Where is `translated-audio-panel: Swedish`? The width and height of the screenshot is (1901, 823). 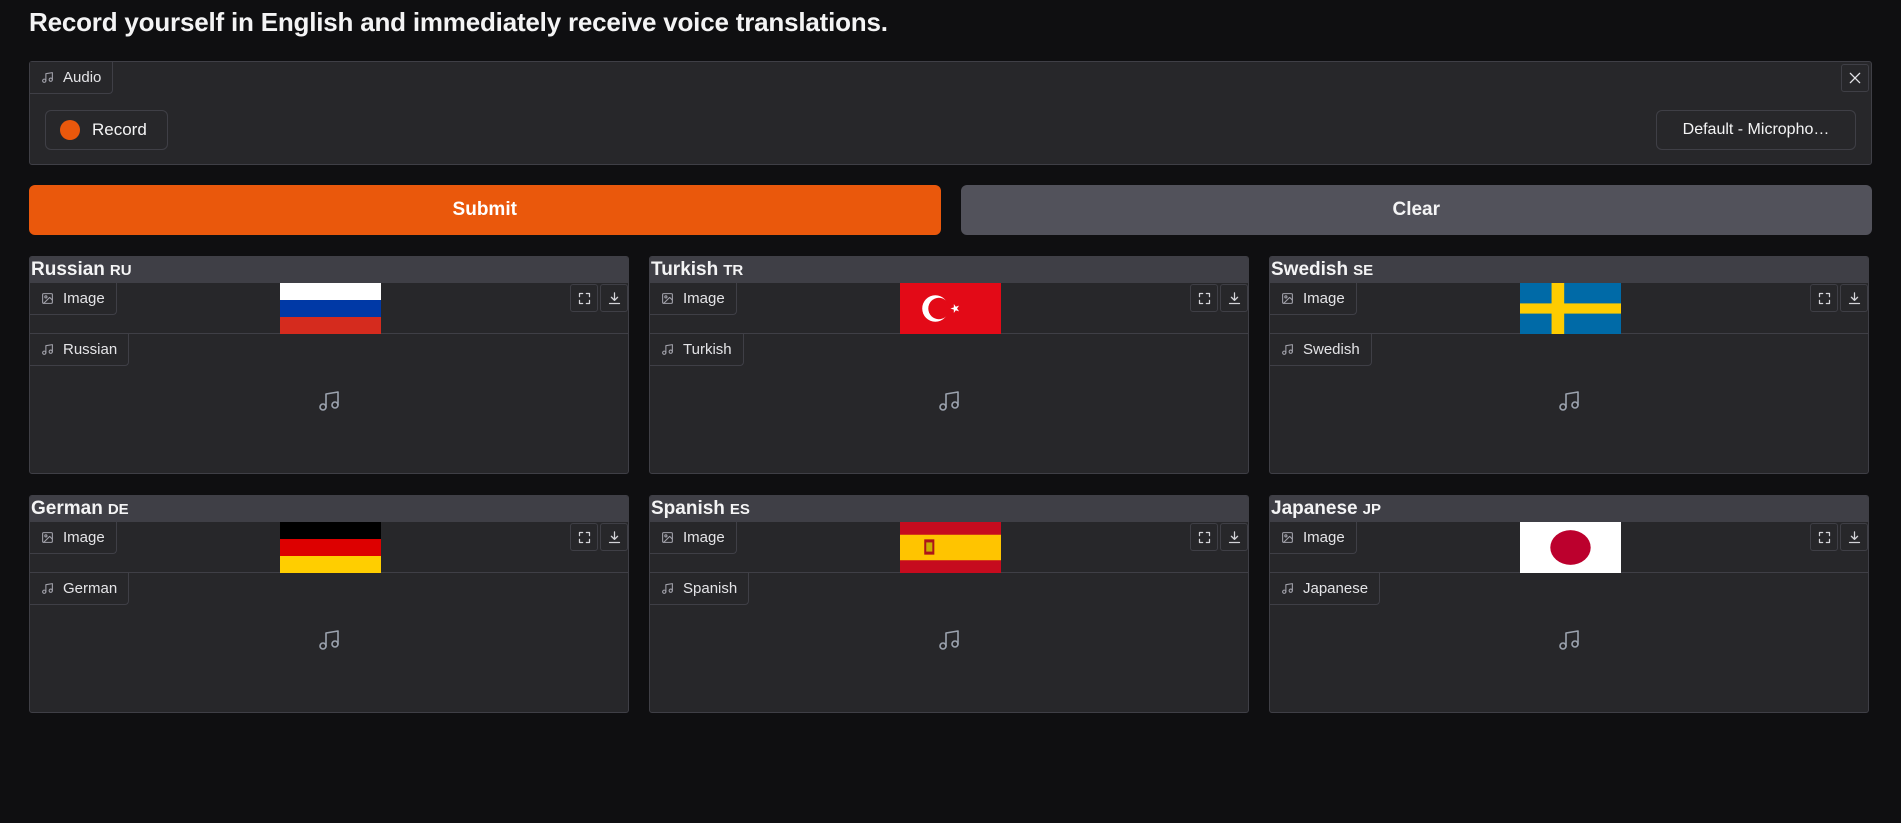
translated-audio-panel: Swedish is located at coordinates (1569, 403).